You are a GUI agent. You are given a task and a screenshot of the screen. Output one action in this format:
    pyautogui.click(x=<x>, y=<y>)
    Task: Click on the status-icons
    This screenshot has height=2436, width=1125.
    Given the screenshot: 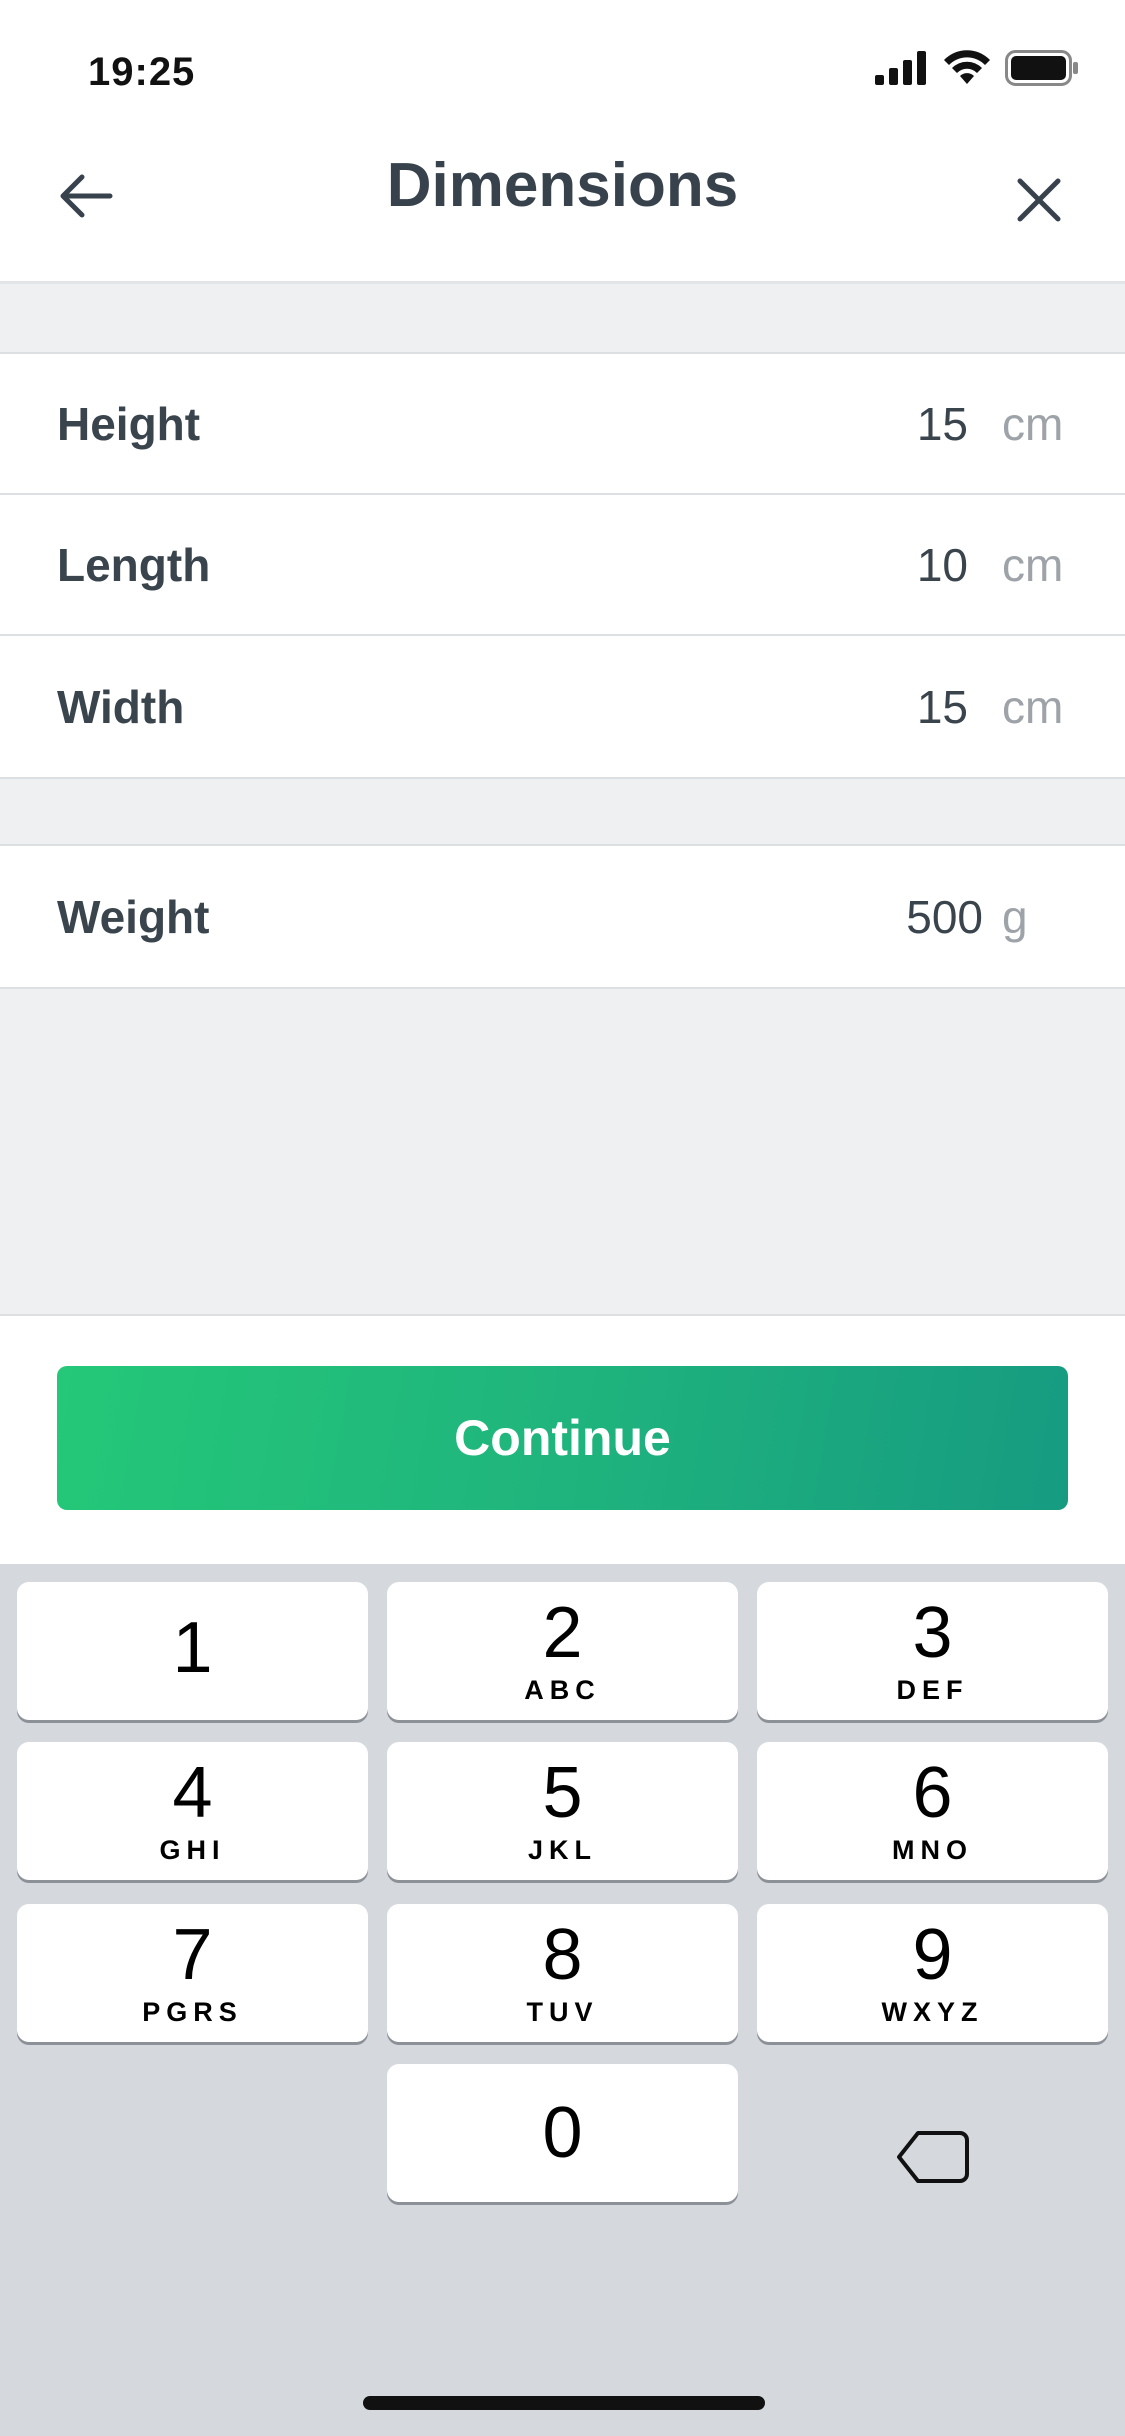 What is the action you would take?
    pyautogui.click(x=977, y=68)
    